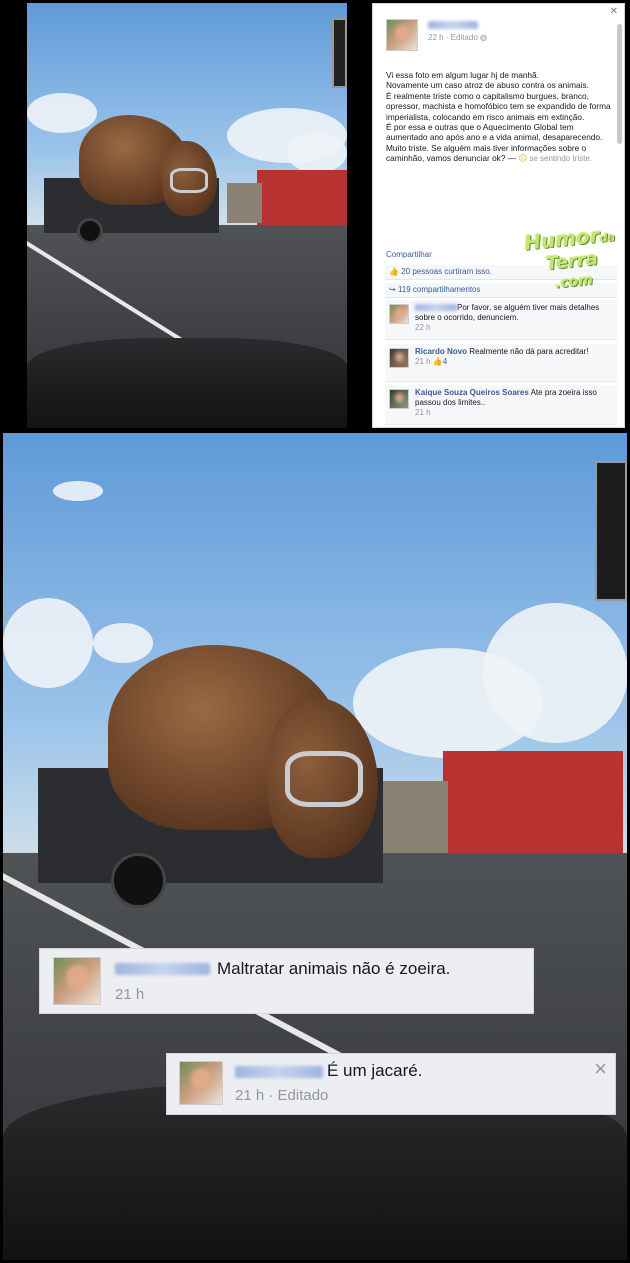  I want to click on share-icon: ↪, so click(392, 289).